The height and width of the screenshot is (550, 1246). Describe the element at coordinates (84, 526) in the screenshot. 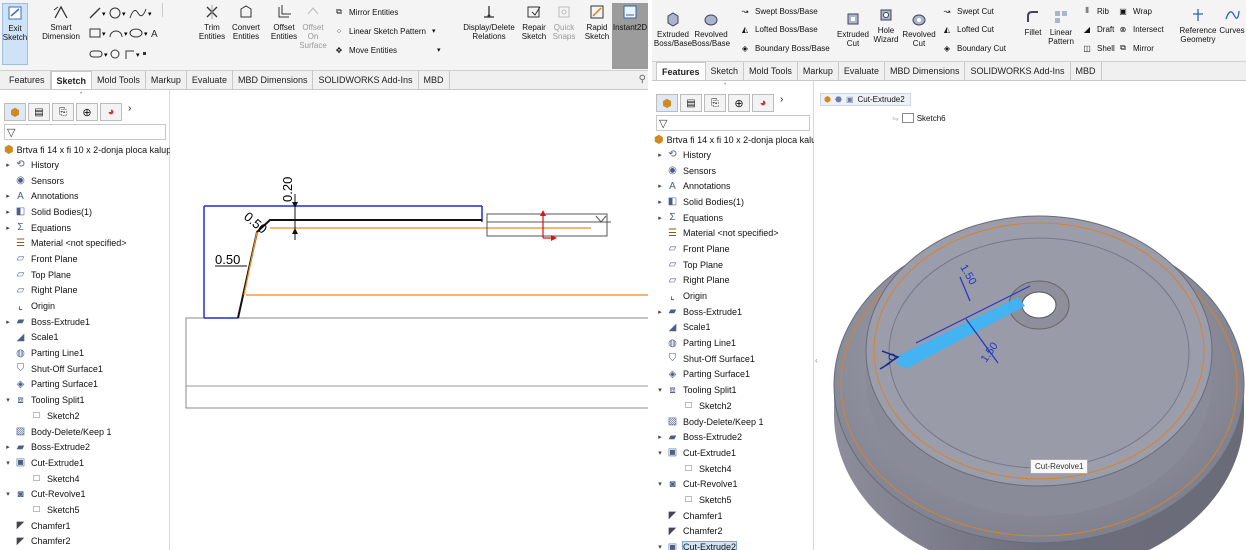

I see `tree-item: ◤ Chamfer1` at that location.